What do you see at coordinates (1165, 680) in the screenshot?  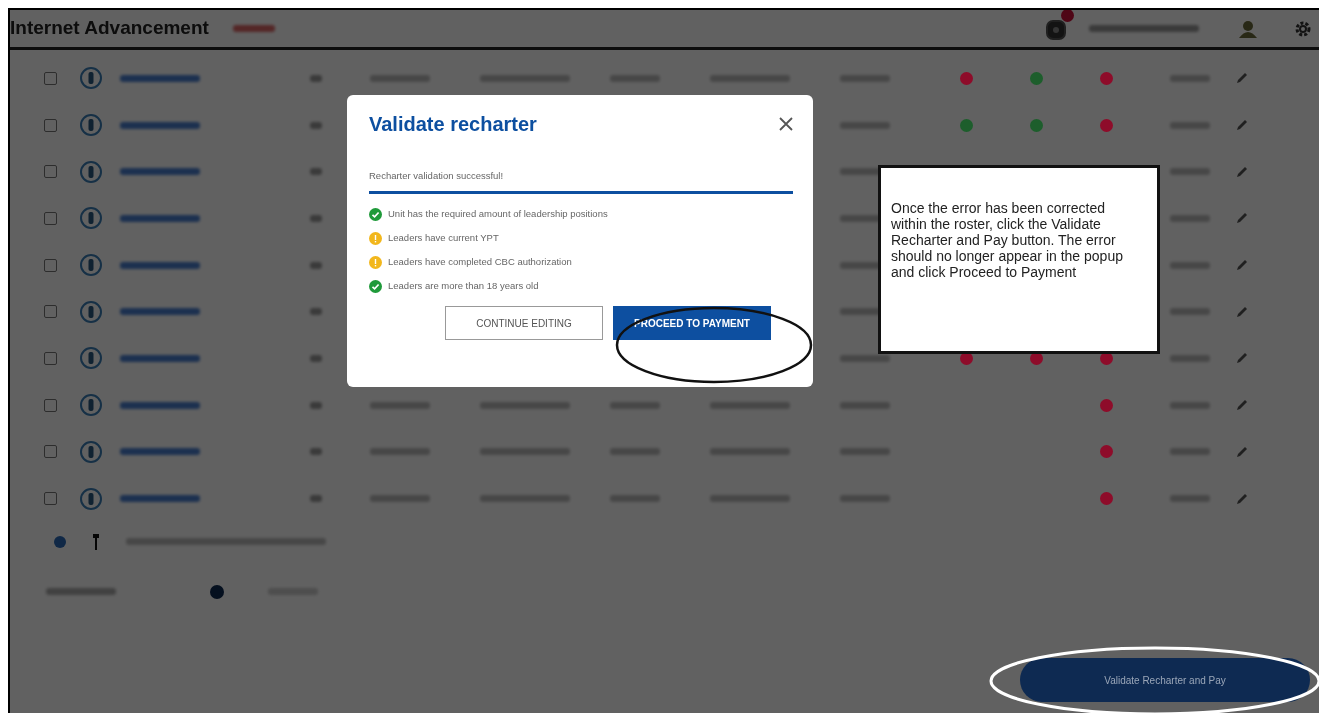 I see `validate-recharter-button: Validate Recharter and Pay` at bounding box center [1165, 680].